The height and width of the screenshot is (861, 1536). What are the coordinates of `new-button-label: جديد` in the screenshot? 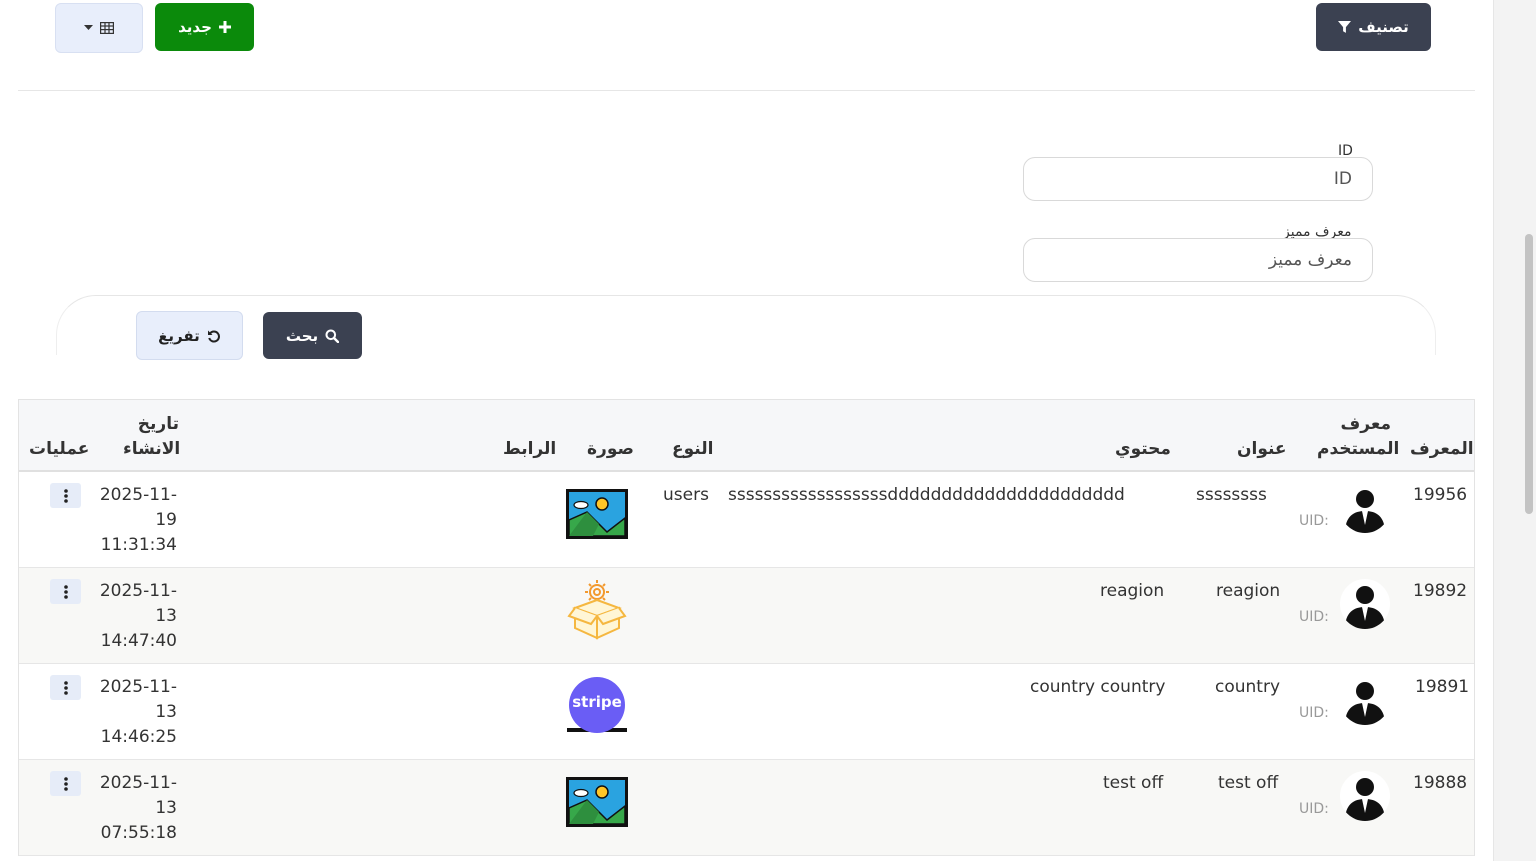 It's located at (195, 27).